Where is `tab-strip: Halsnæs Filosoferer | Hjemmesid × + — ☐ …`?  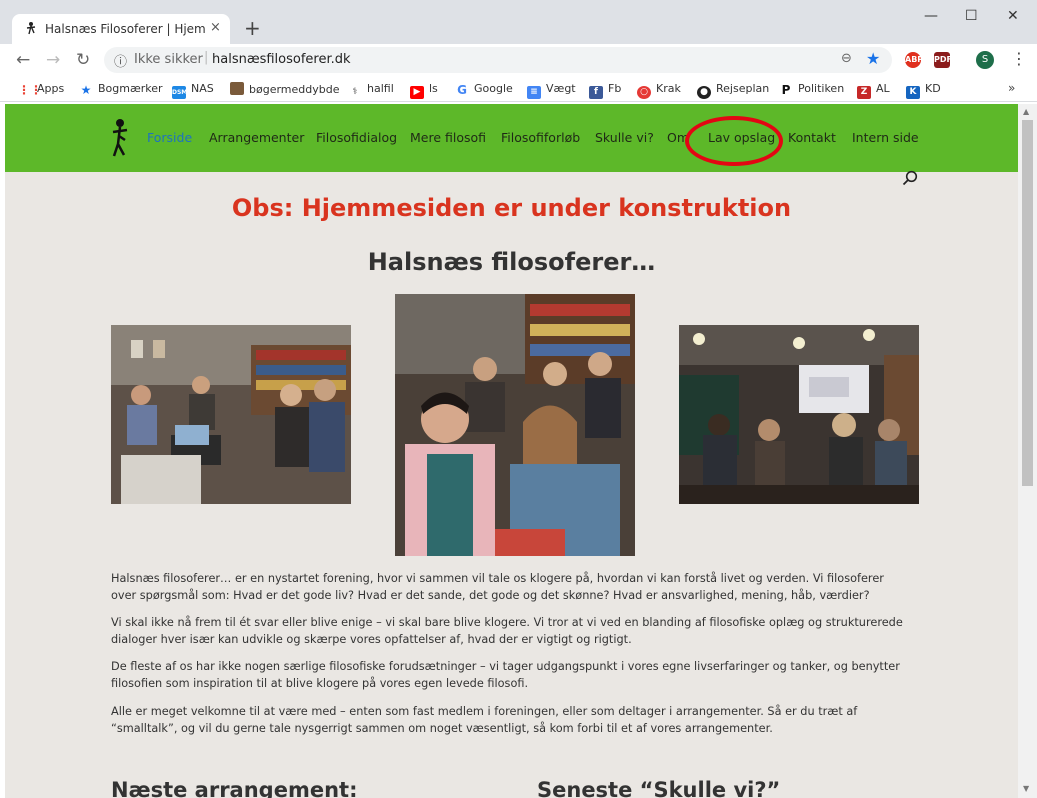 tab-strip: Halsnæs Filosoferer | Hjemmesid × + — ☐ … is located at coordinates (518, 22).